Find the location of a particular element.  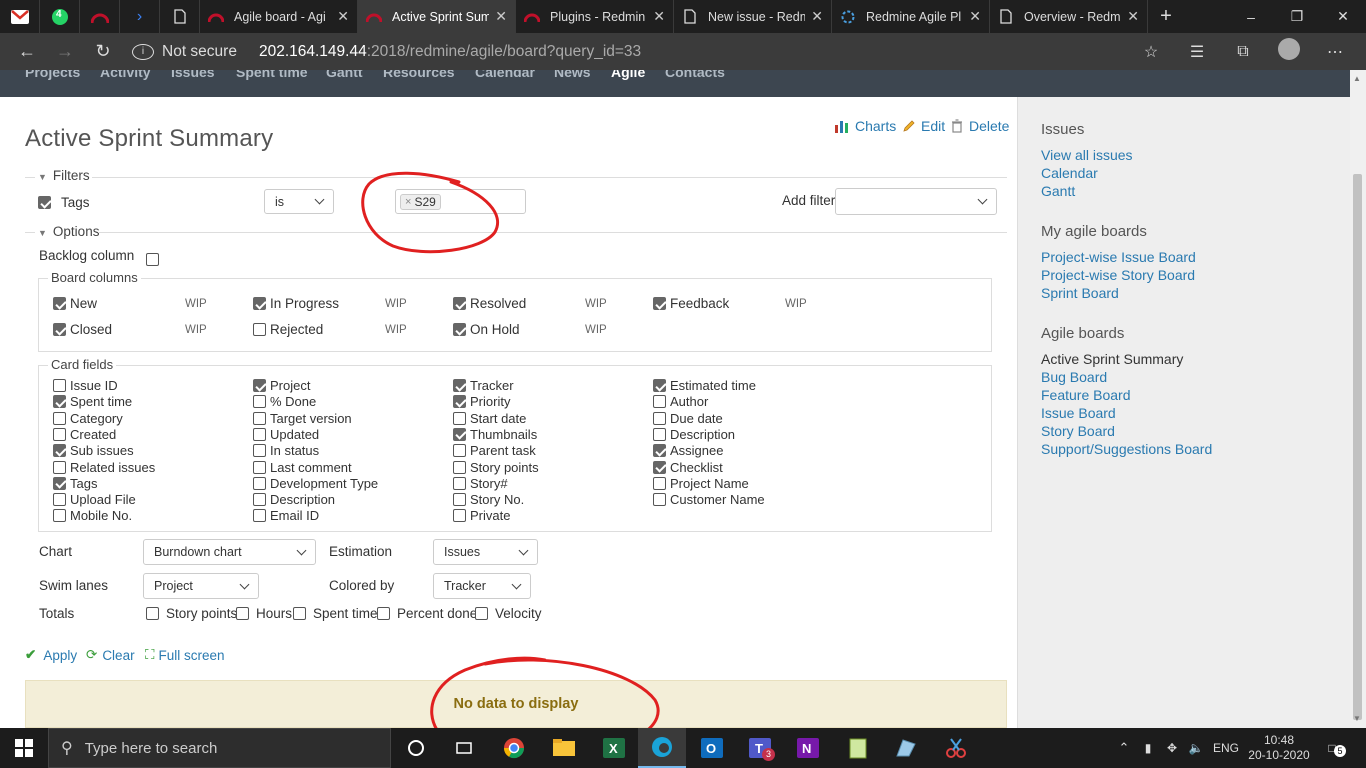

card-field-updated: Updated is located at coordinates (286, 434).